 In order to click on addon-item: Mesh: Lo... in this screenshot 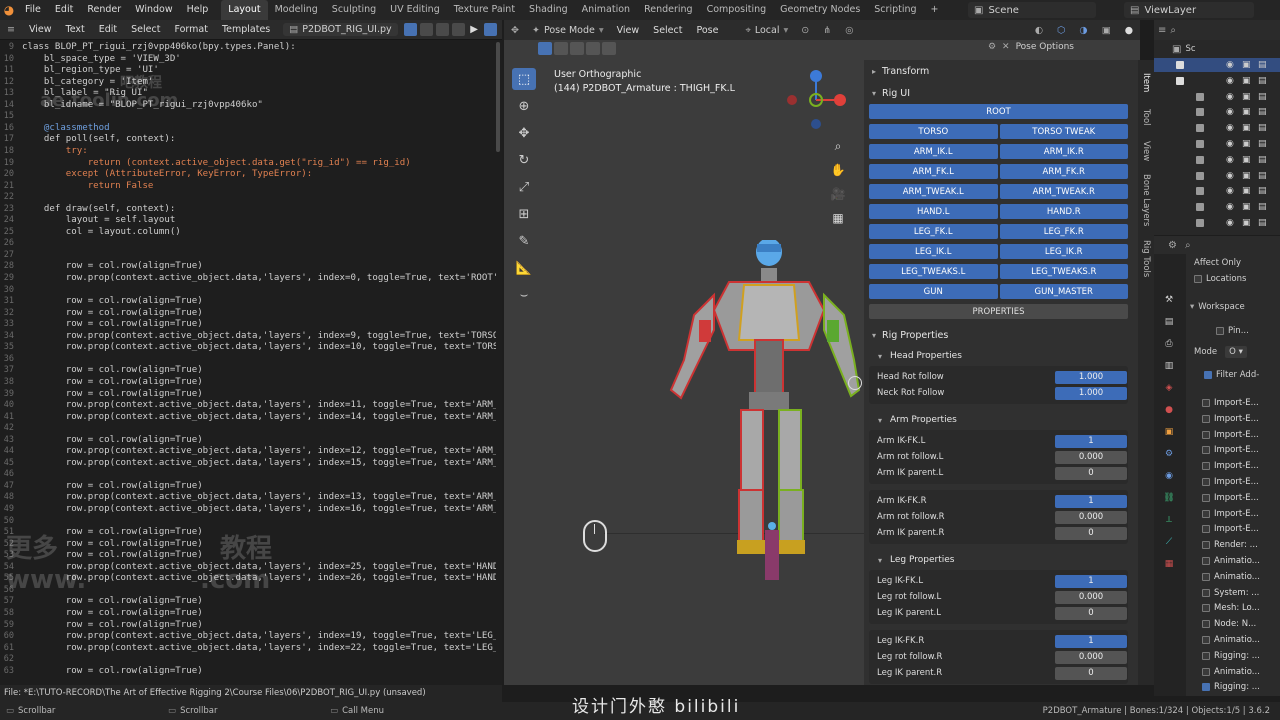, I will do `click(1241, 608)`.